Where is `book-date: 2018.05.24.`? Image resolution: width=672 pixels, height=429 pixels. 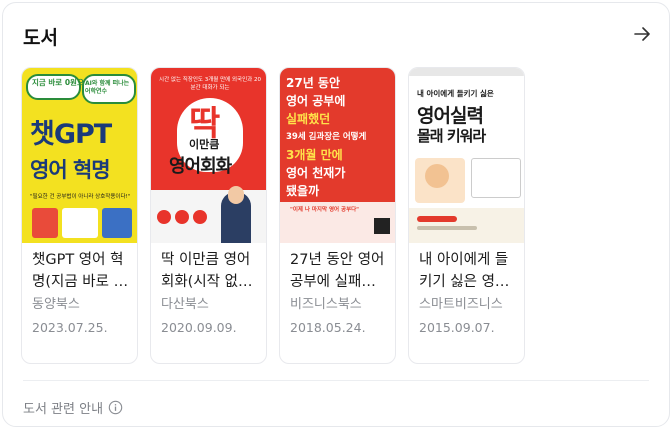 book-date: 2018.05.24. is located at coordinates (328, 327).